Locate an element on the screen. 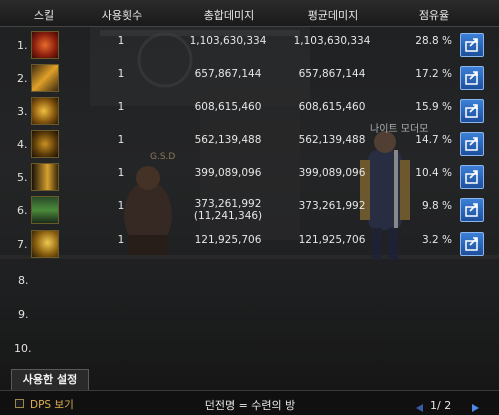 The width and height of the screenshot is (499, 415). row-number: 2. is located at coordinates (22, 78).